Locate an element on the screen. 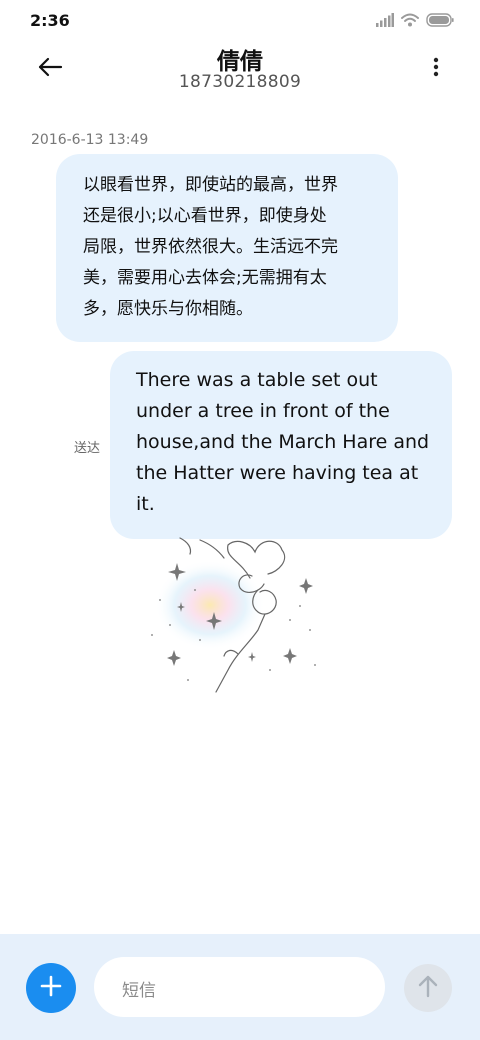  plus-icon is located at coordinates (51, 988).